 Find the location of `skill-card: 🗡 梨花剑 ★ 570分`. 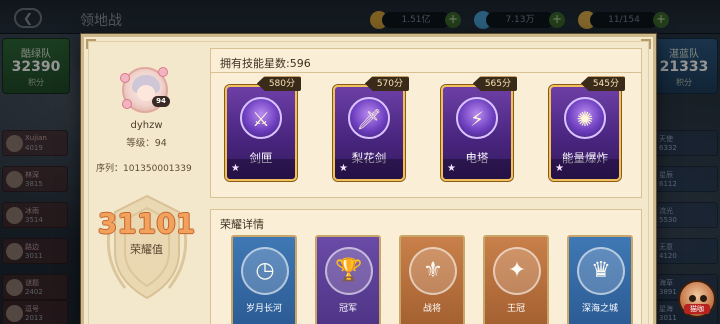

skill-card: 🗡 梨花剑 ★ 570分 is located at coordinates (371, 128).